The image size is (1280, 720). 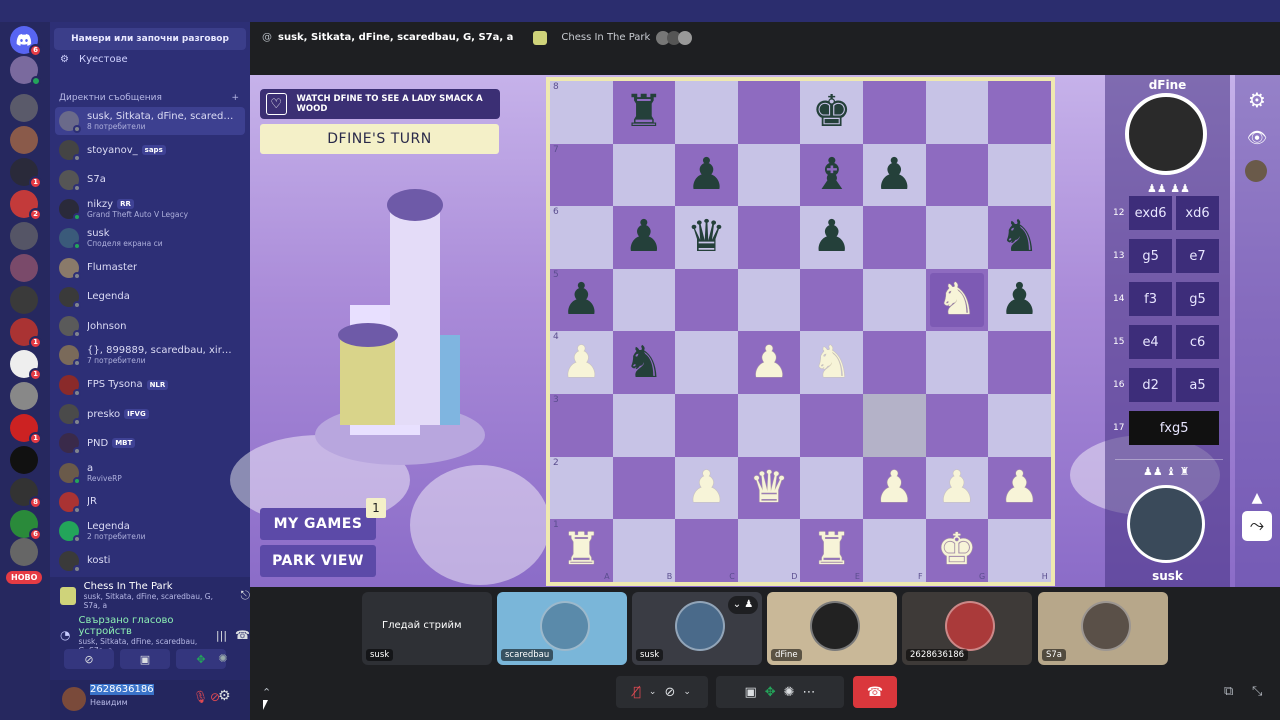 I want to click on move-row: 12 exd6 xd6, so click(x=1168, y=213).